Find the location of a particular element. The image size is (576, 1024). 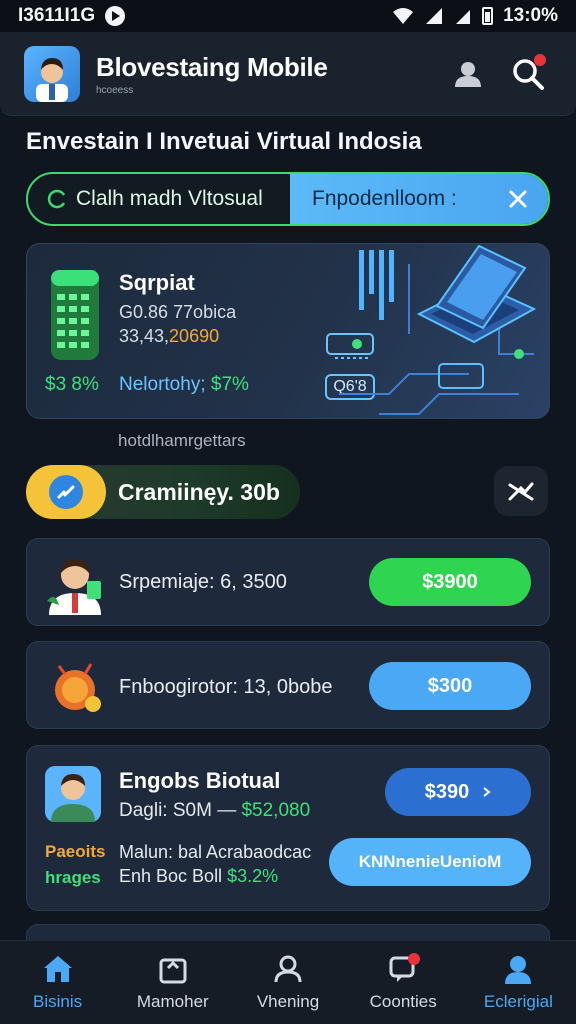

tag-icon is located at coordinates (350, 346).